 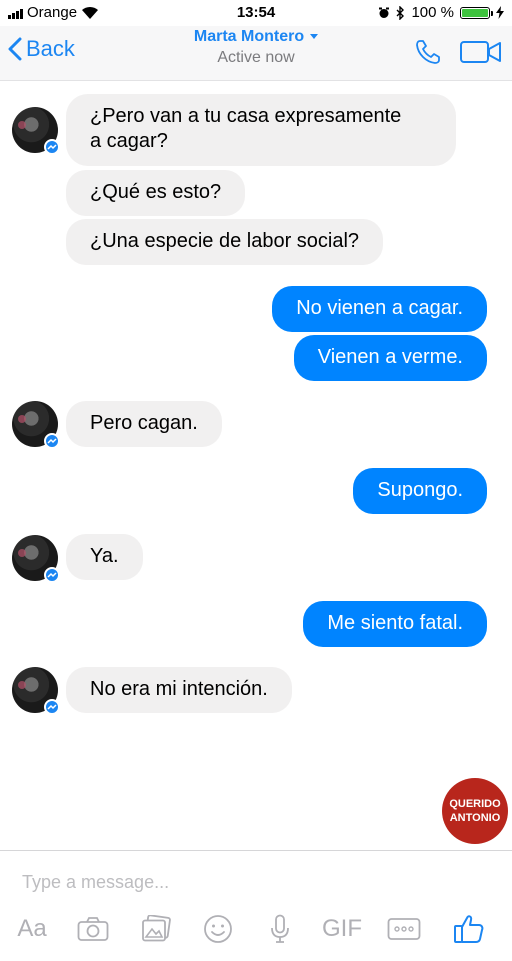 What do you see at coordinates (256, 905) in the screenshot?
I see `composer: Aa` at bounding box center [256, 905].